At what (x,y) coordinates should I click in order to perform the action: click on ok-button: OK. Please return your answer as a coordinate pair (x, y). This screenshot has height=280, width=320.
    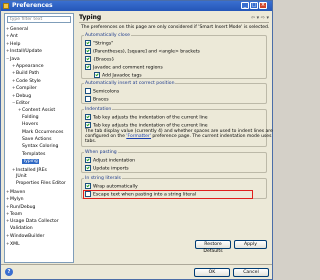
    Looking at the image, I should click on (212, 272).